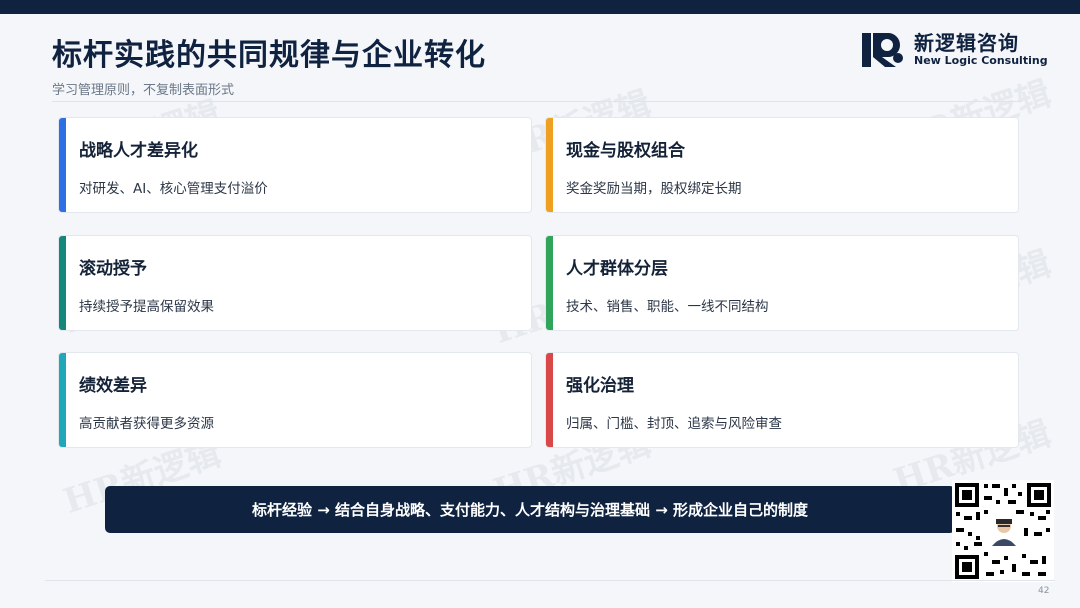 The image size is (1080, 608). Describe the element at coordinates (173, 189) in the screenshot. I see `card-description: 对研发、AI、核心管理支付溢价` at that location.